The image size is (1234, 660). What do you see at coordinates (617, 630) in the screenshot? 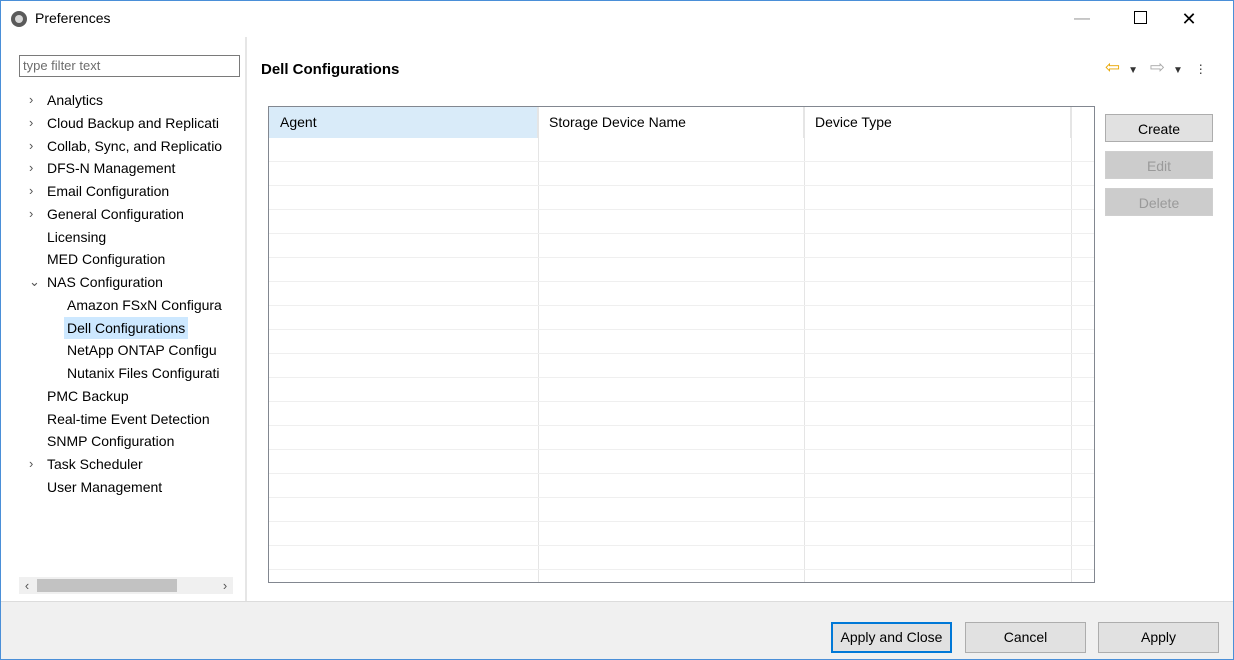
I see `dialog-footer: Apply and Close Cancel Apply` at bounding box center [617, 630].